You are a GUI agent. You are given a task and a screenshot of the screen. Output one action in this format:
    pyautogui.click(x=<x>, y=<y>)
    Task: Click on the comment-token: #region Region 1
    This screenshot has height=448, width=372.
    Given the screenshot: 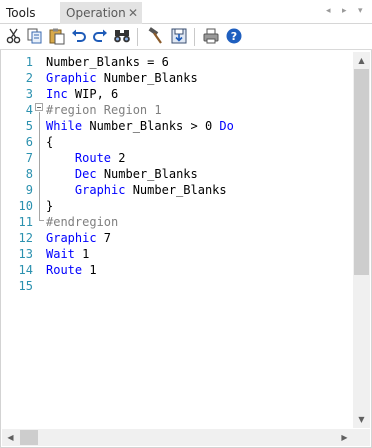 What is the action you would take?
    pyautogui.click(x=104, y=110)
    